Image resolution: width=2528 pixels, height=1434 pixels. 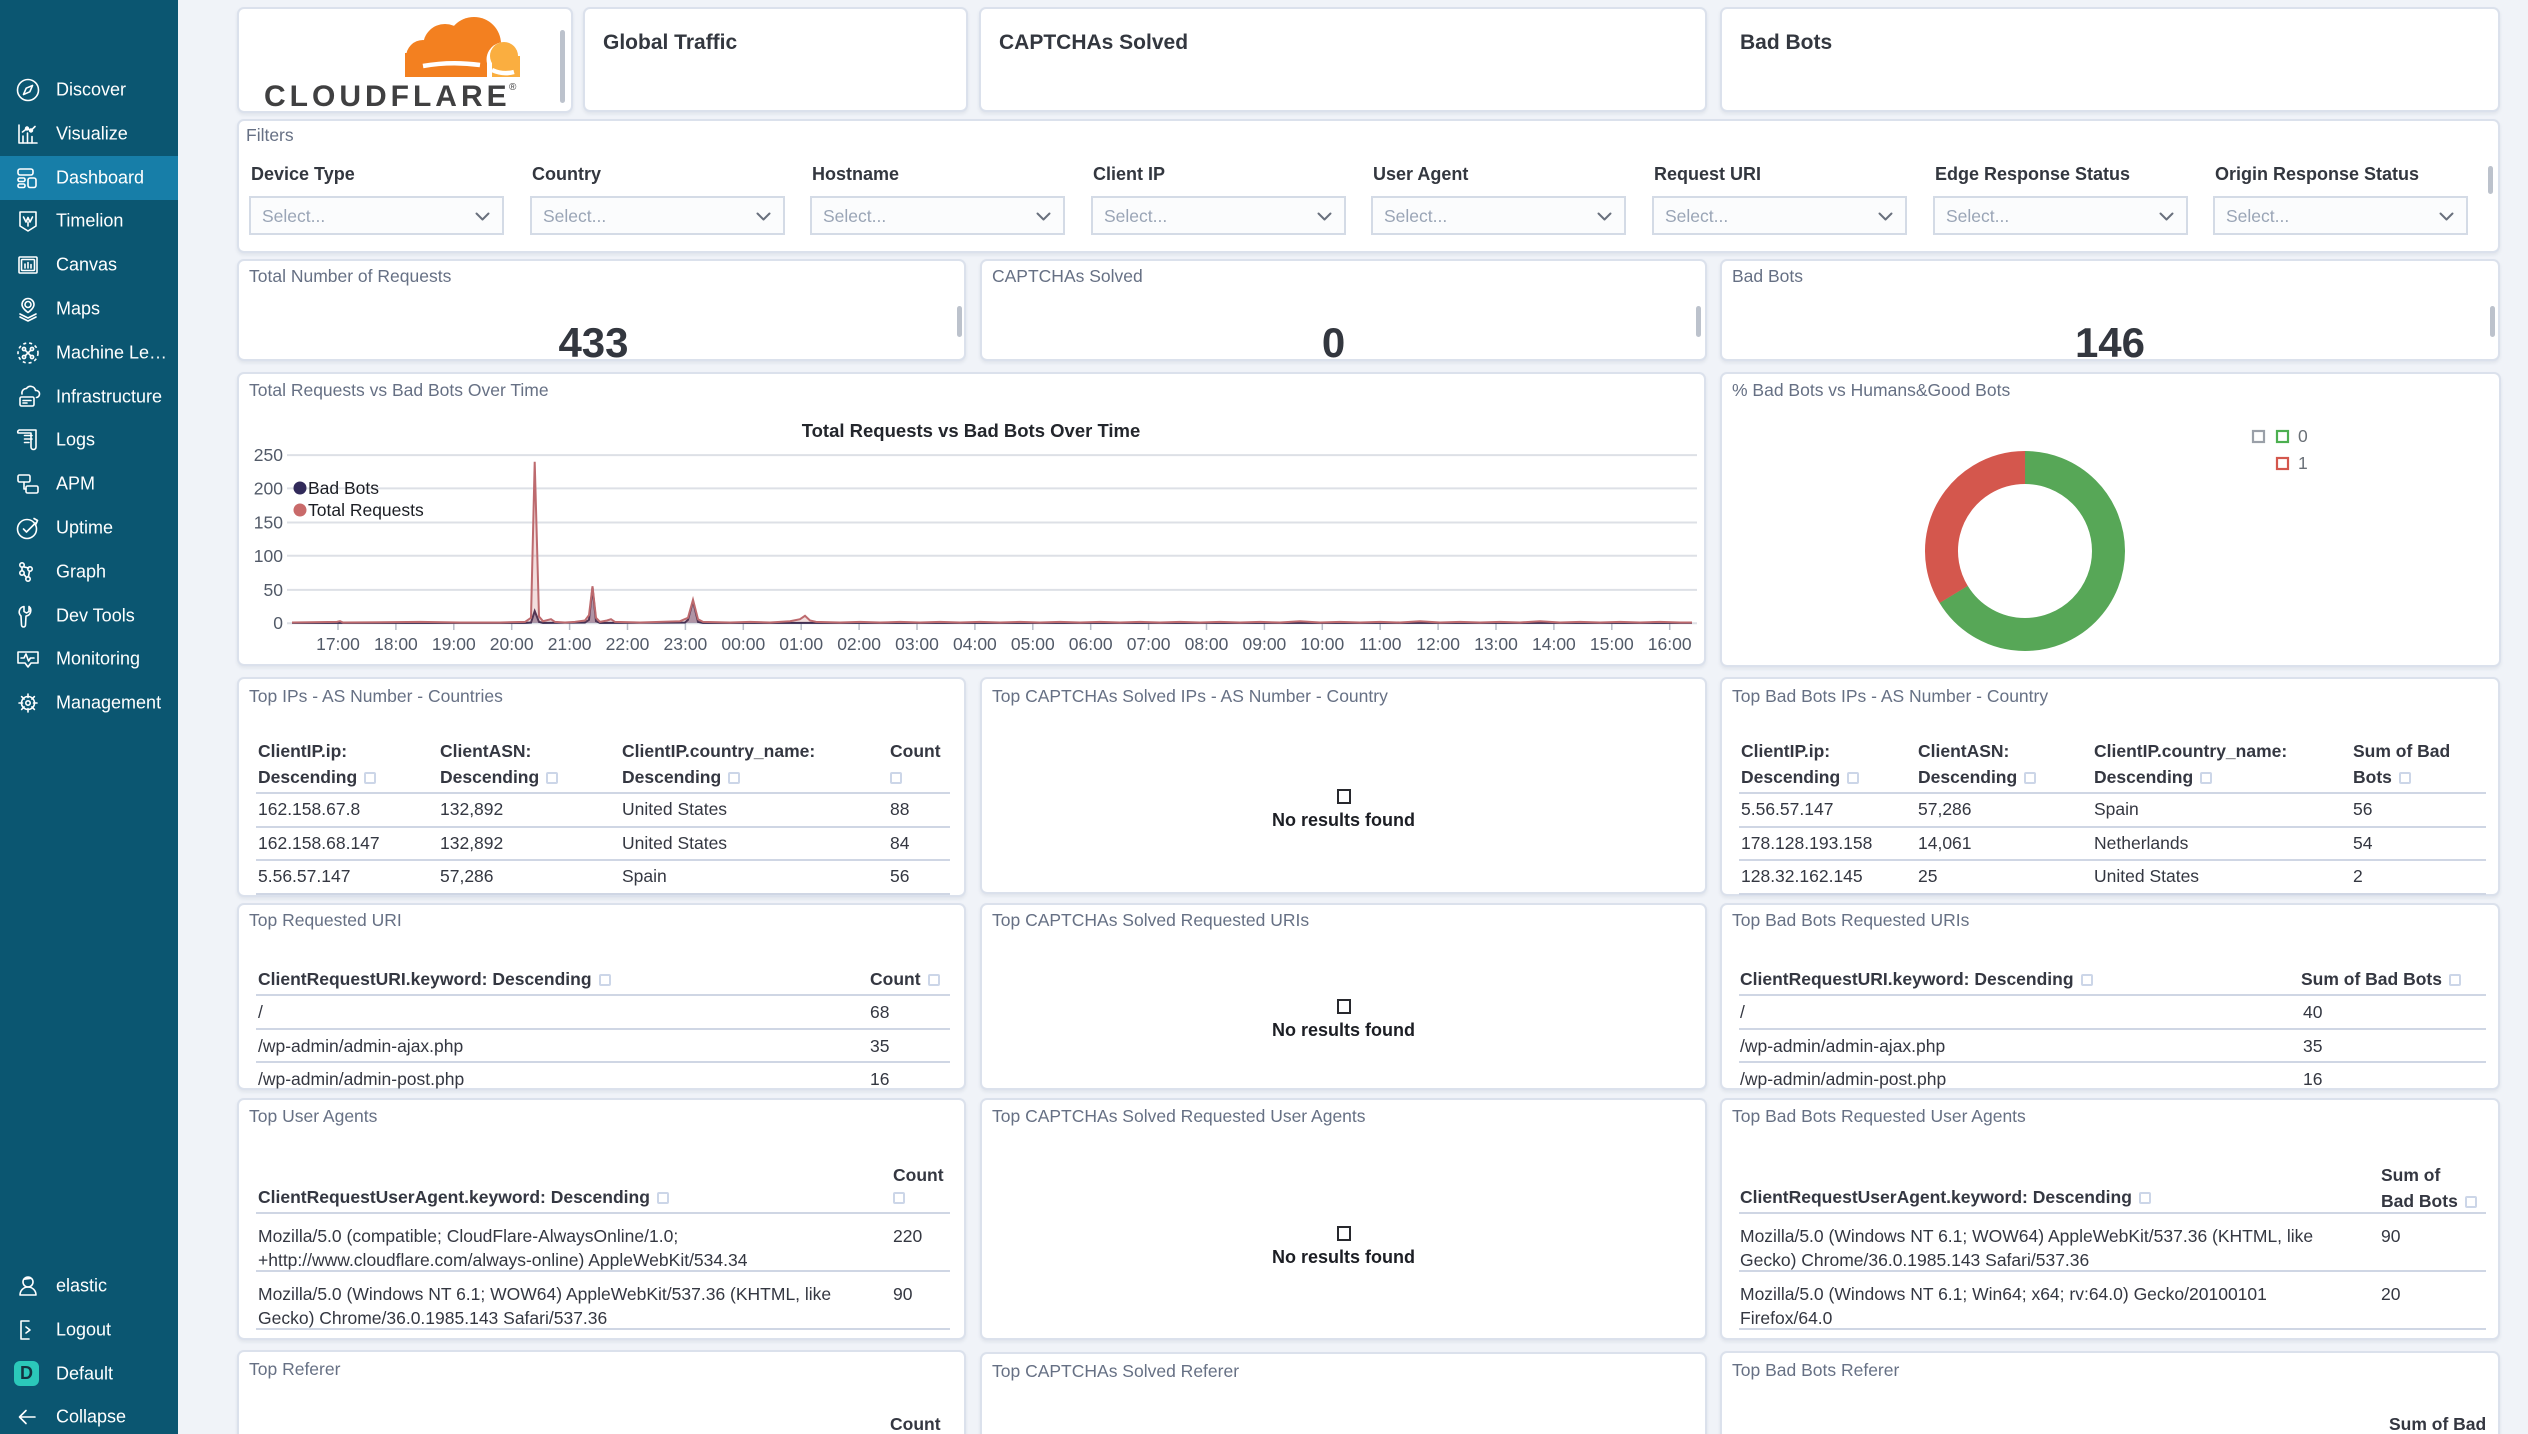 I want to click on svg-text: 01:00, so click(x=801, y=644).